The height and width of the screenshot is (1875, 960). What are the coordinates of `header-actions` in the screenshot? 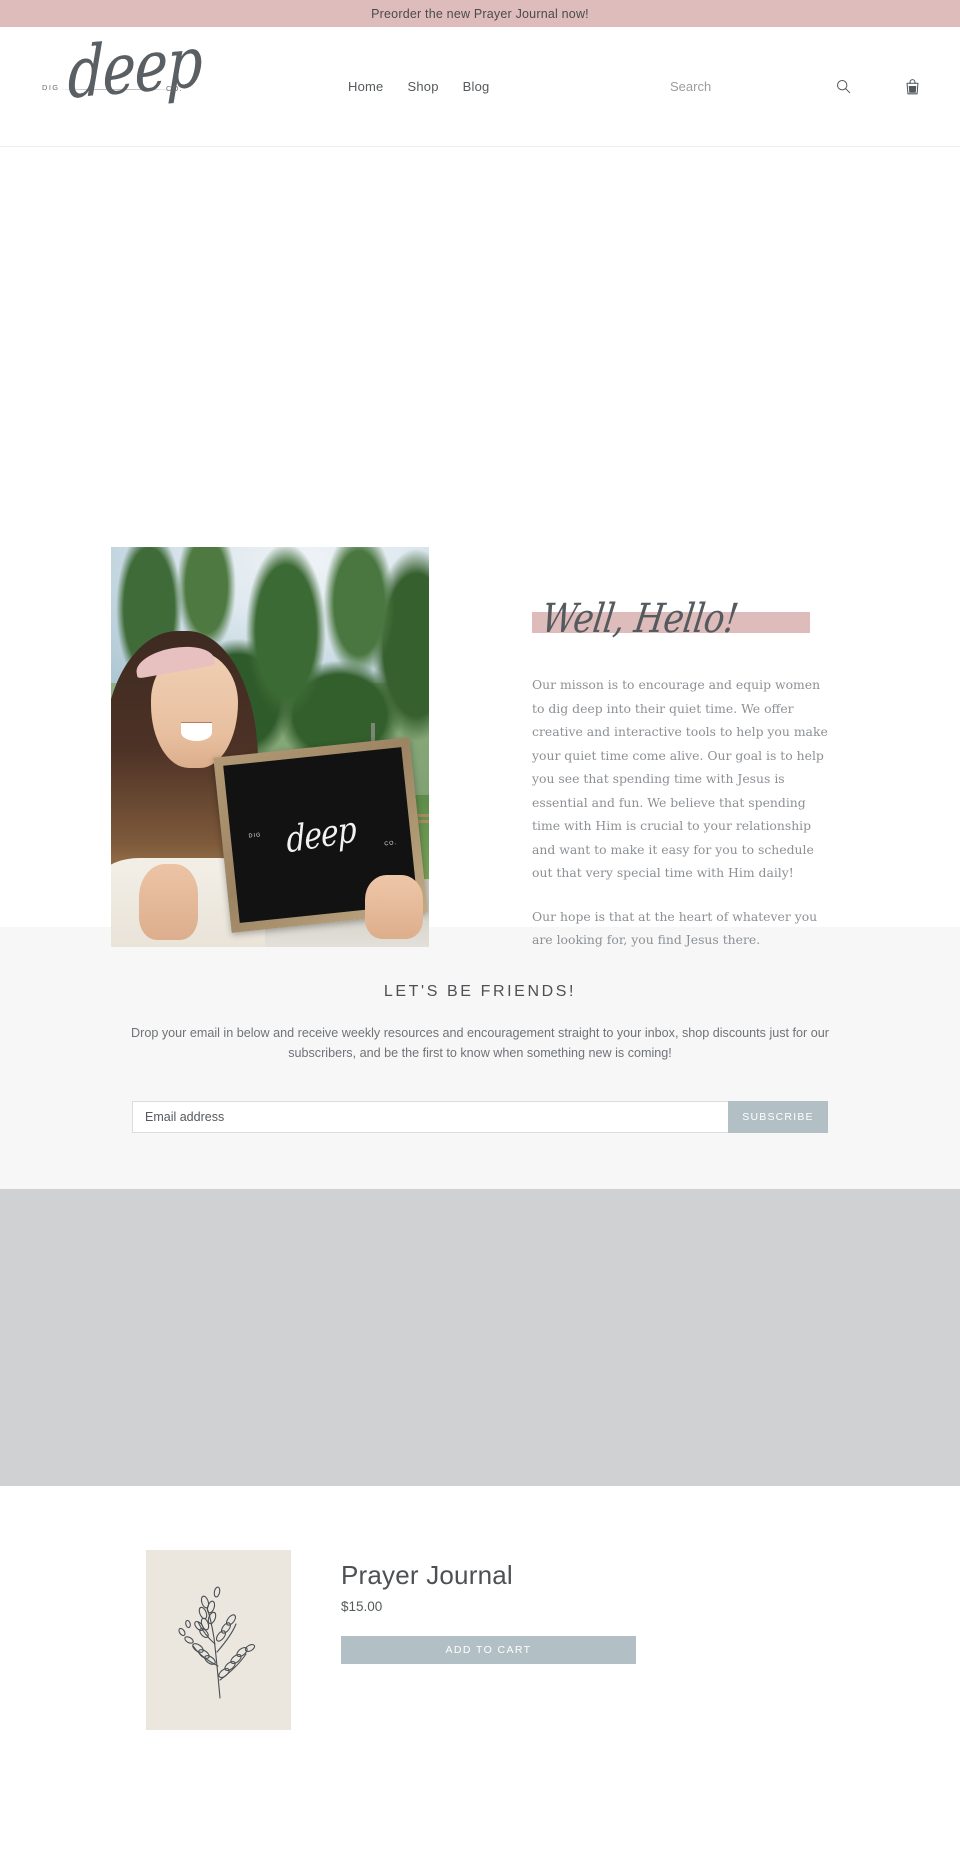 It's located at (797, 86).